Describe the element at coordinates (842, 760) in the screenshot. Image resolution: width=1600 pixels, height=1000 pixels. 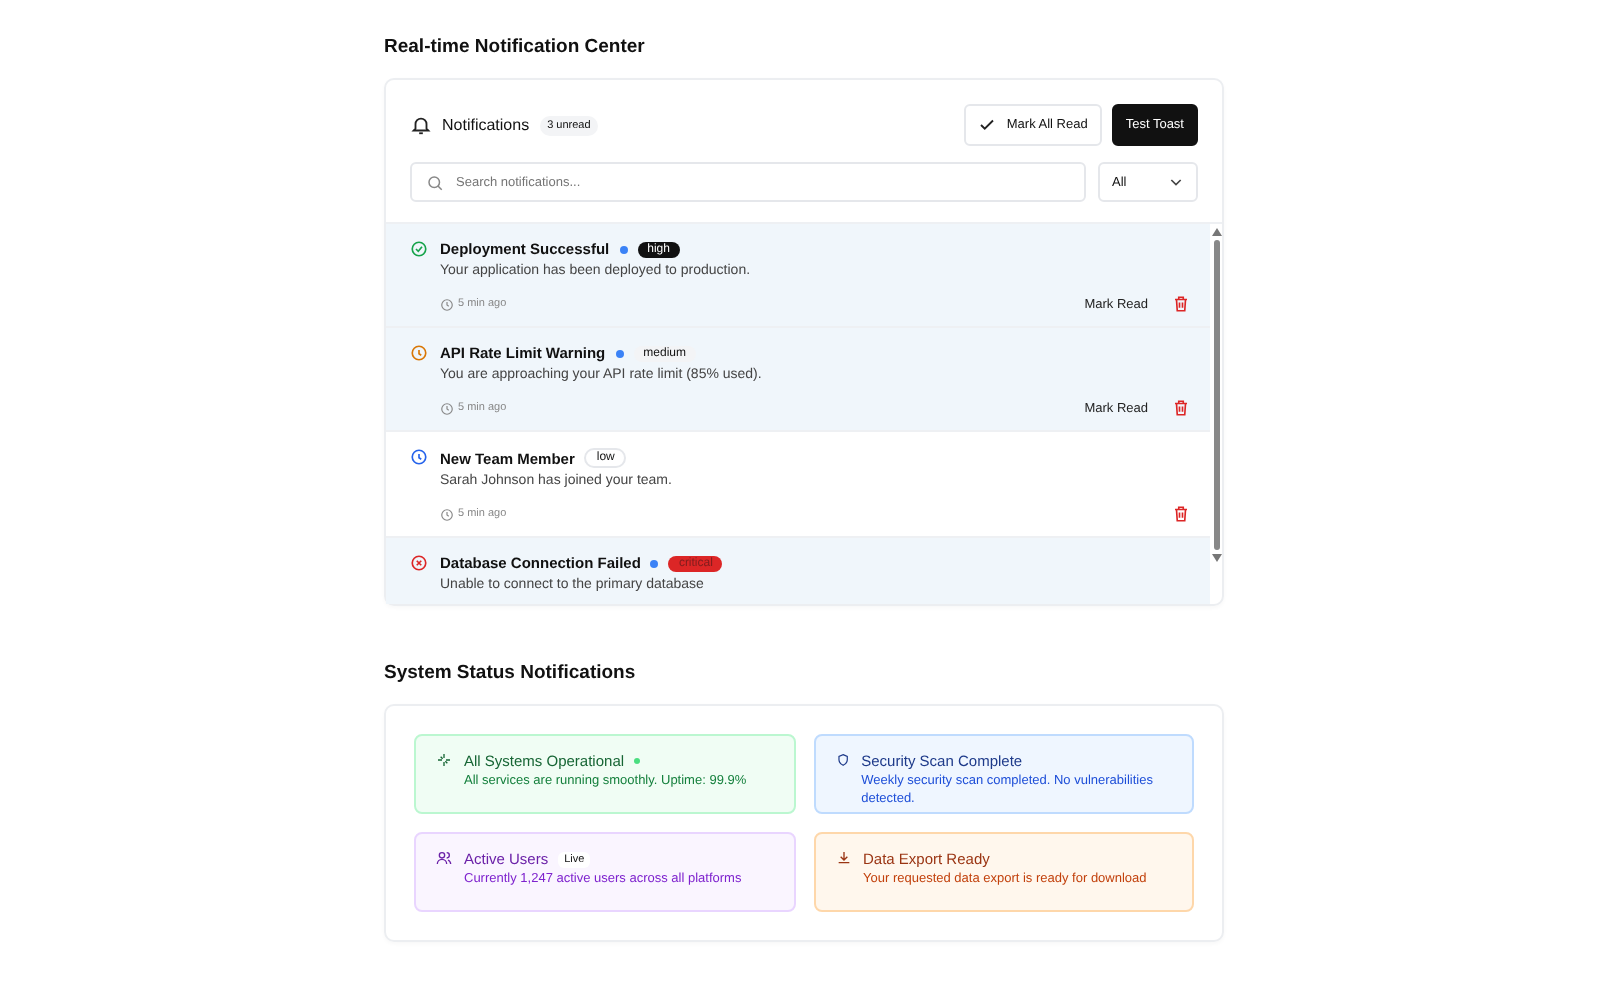
I see `shield-icon` at that location.